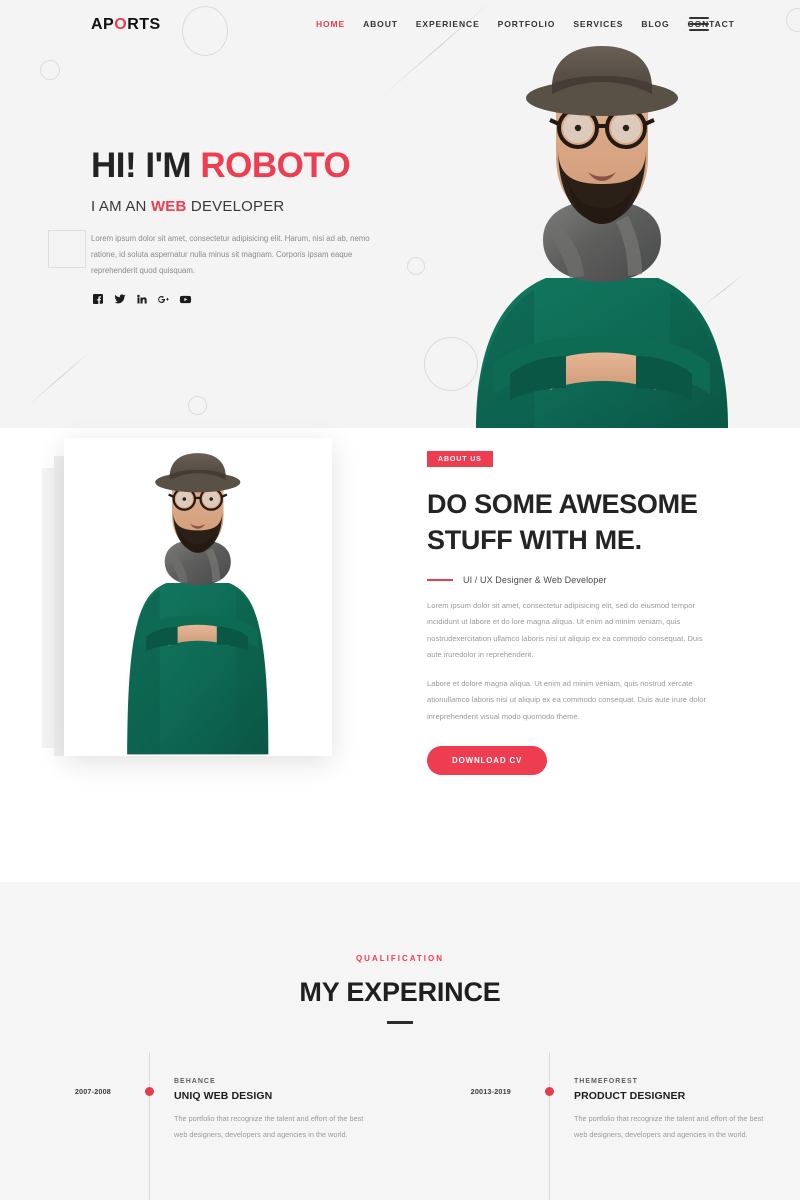 The width and height of the screenshot is (800, 1200). What do you see at coordinates (490, 1091) in the screenshot?
I see `timeline-date: 20013-2019` at bounding box center [490, 1091].